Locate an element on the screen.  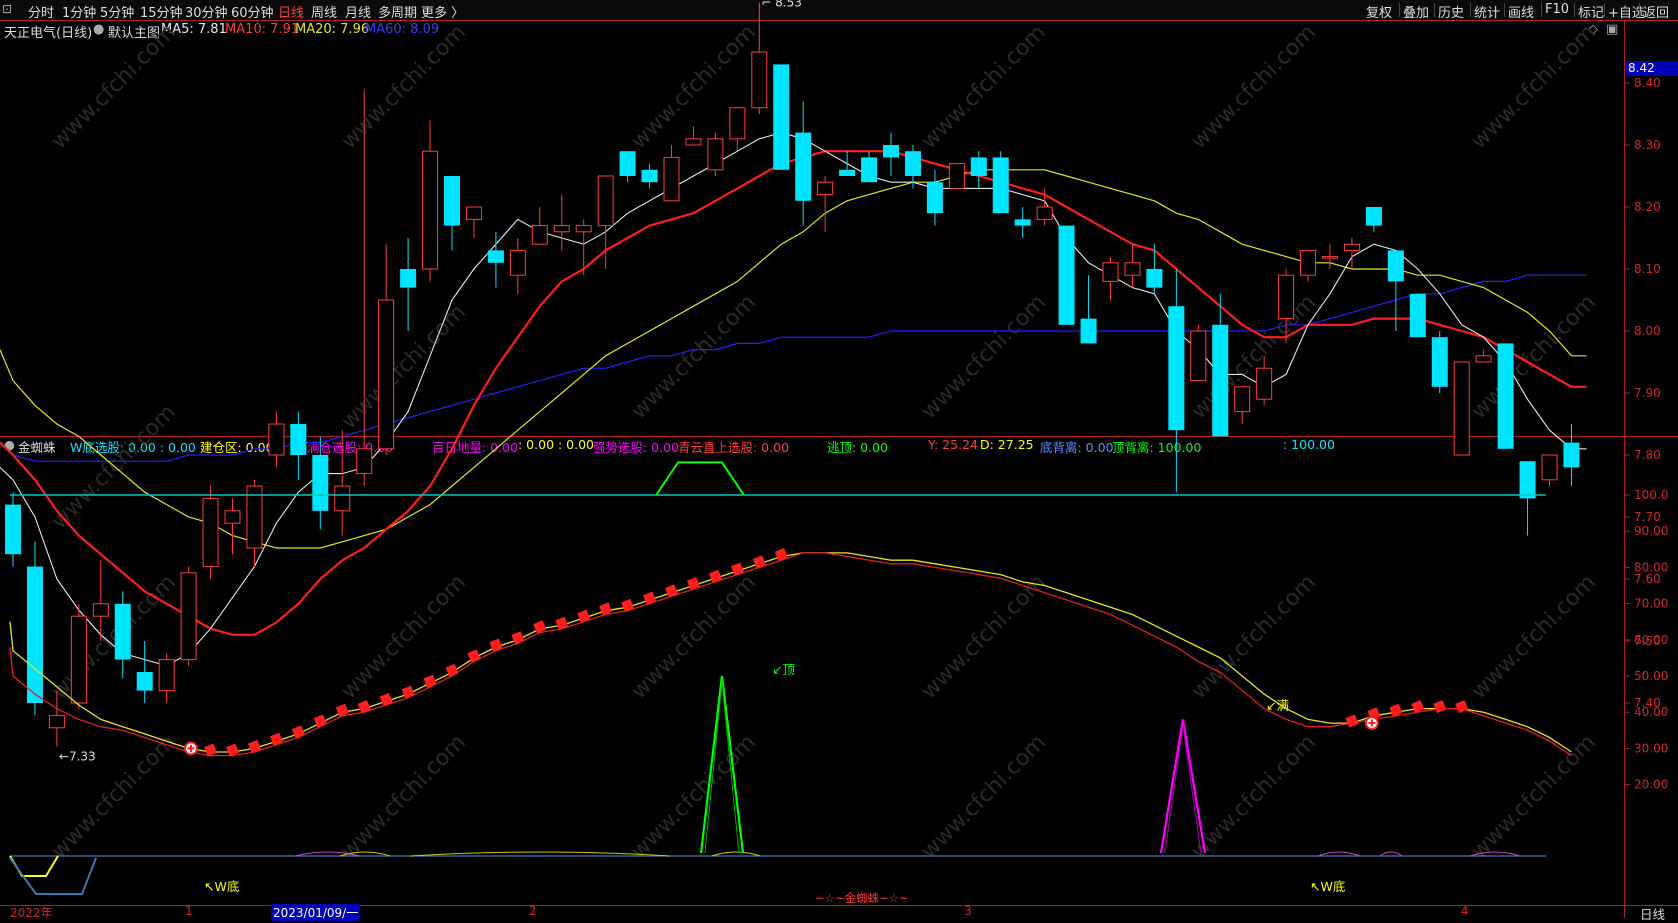
price-tick-label: 8.30 is located at coordinates (1647, 145).